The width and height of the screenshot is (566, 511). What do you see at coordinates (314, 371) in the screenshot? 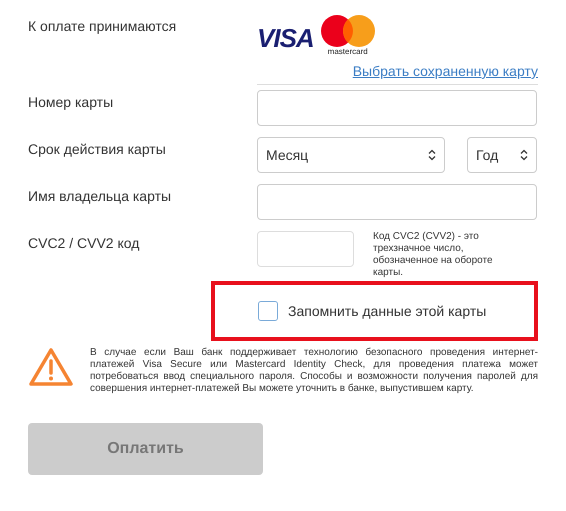
I see `security-notice: В случае если Ваш банк поддерживает технологию безопасного проведения интернет-платежей Visa Secure или Mastercard Identity Check, для проведения платежа может потребоваться ввод специального пароля. Способы и возможности получения паролей для совершения интернет-платежей Вы можете уточнить в банке, выпустившем карту.` at bounding box center [314, 371].